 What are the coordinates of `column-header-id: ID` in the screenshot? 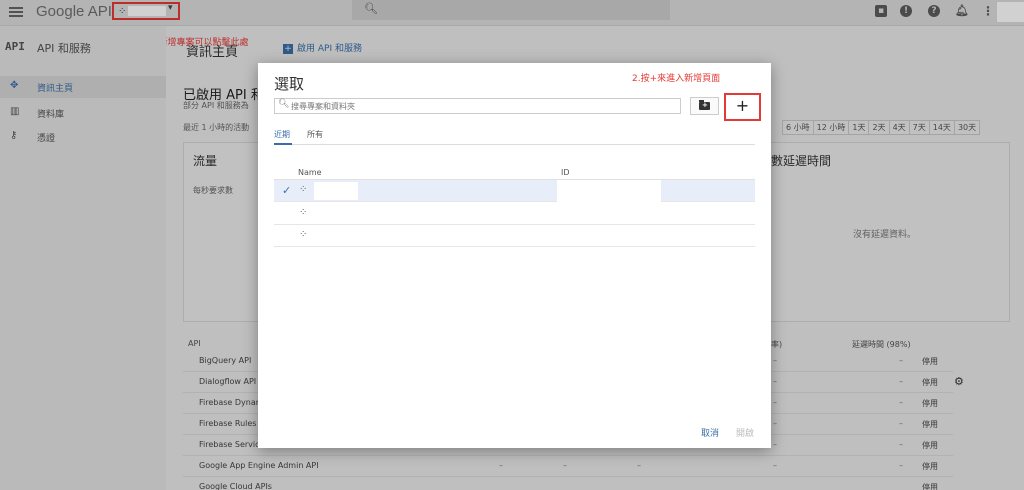 It's located at (565, 172).